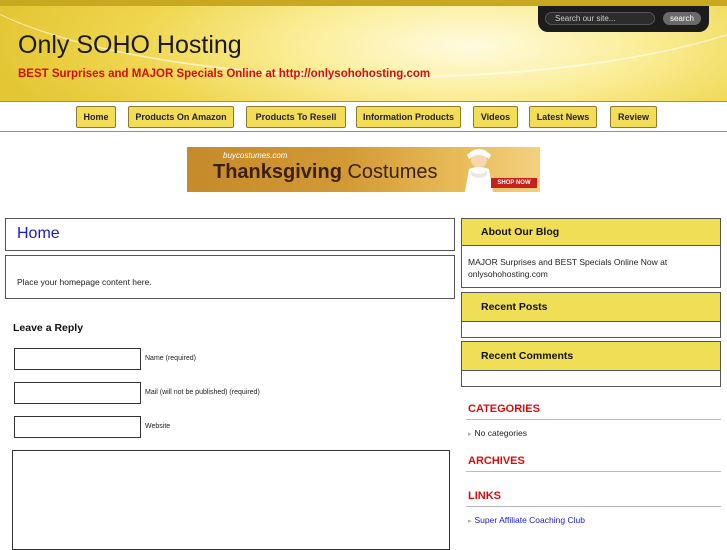 This screenshot has width=727, height=550. I want to click on links-divider, so click(593, 506).